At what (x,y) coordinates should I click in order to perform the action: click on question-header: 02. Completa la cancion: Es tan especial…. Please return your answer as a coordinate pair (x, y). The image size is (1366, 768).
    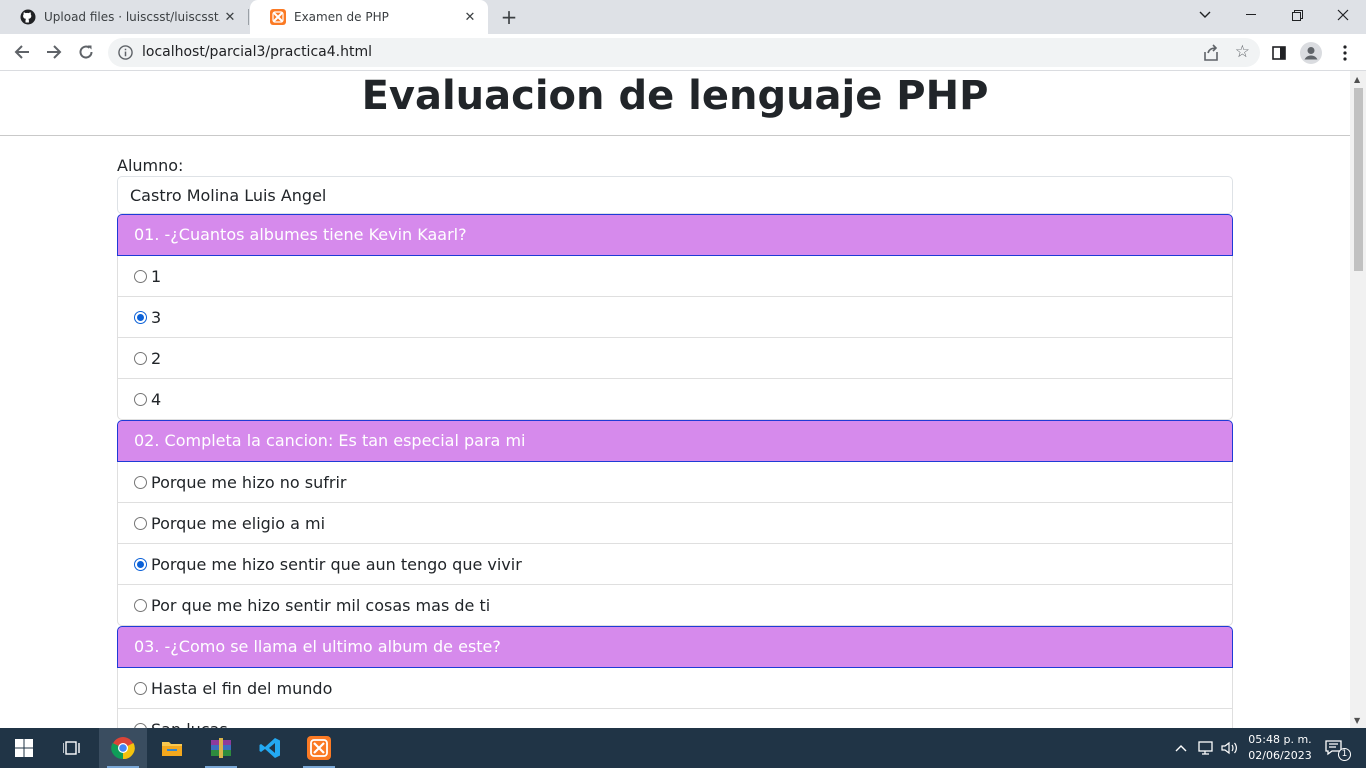
    Looking at the image, I should click on (675, 441).